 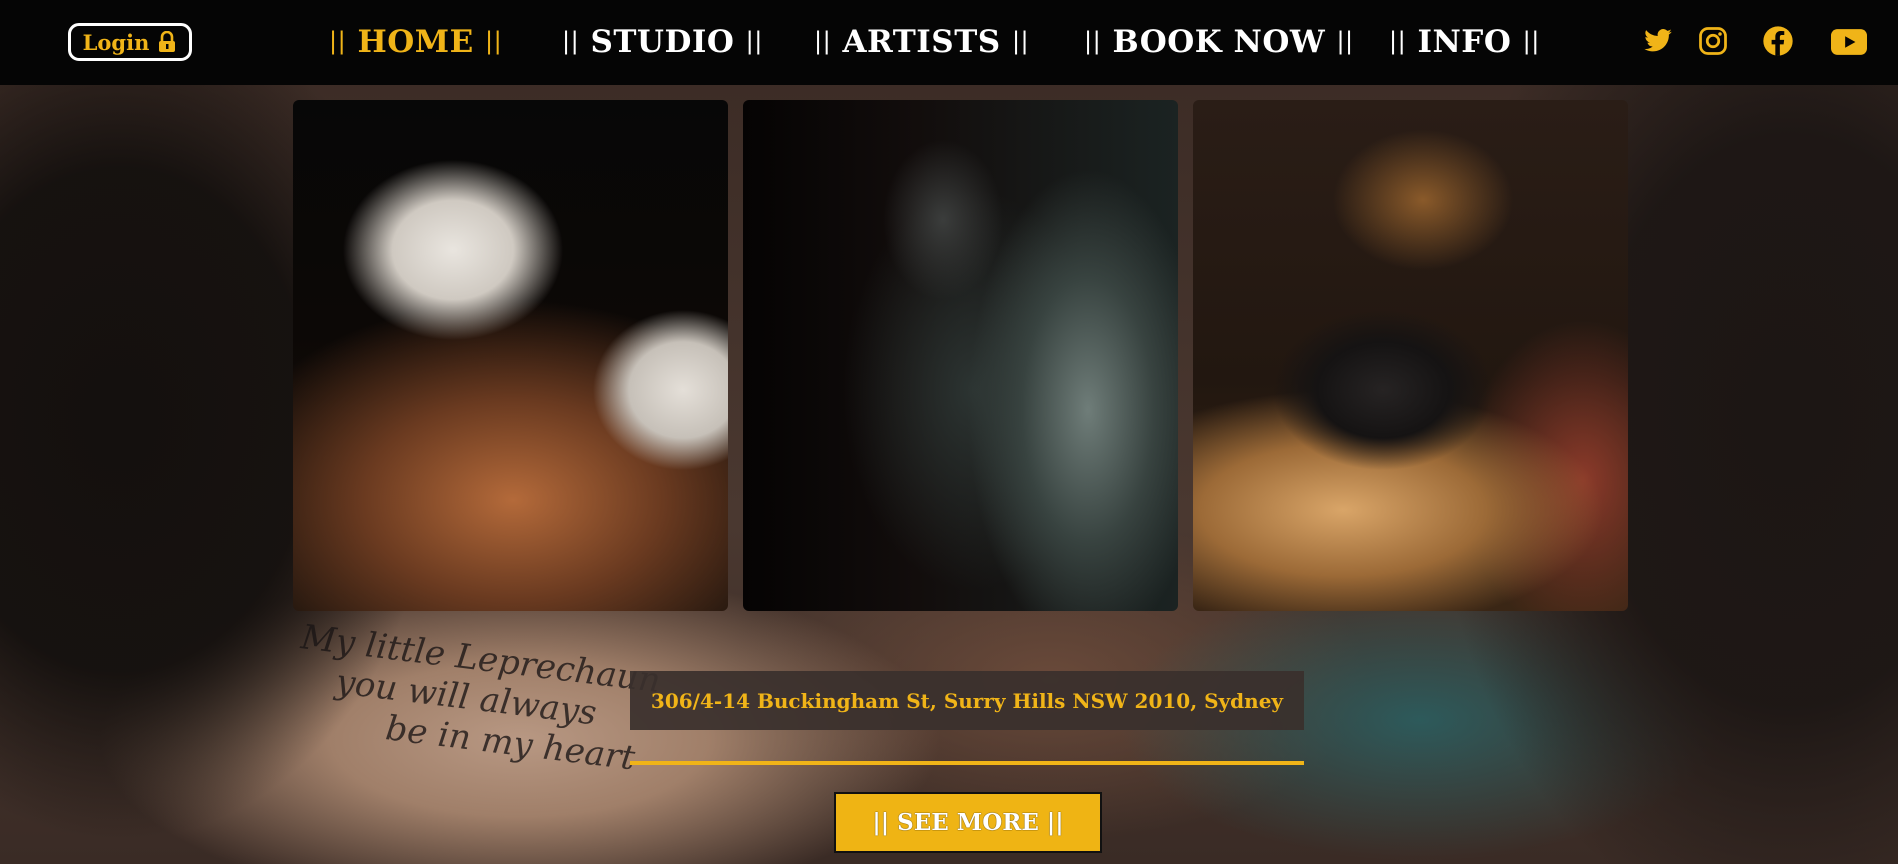 I want to click on nav-home: || HOME ||, so click(x=415, y=42).